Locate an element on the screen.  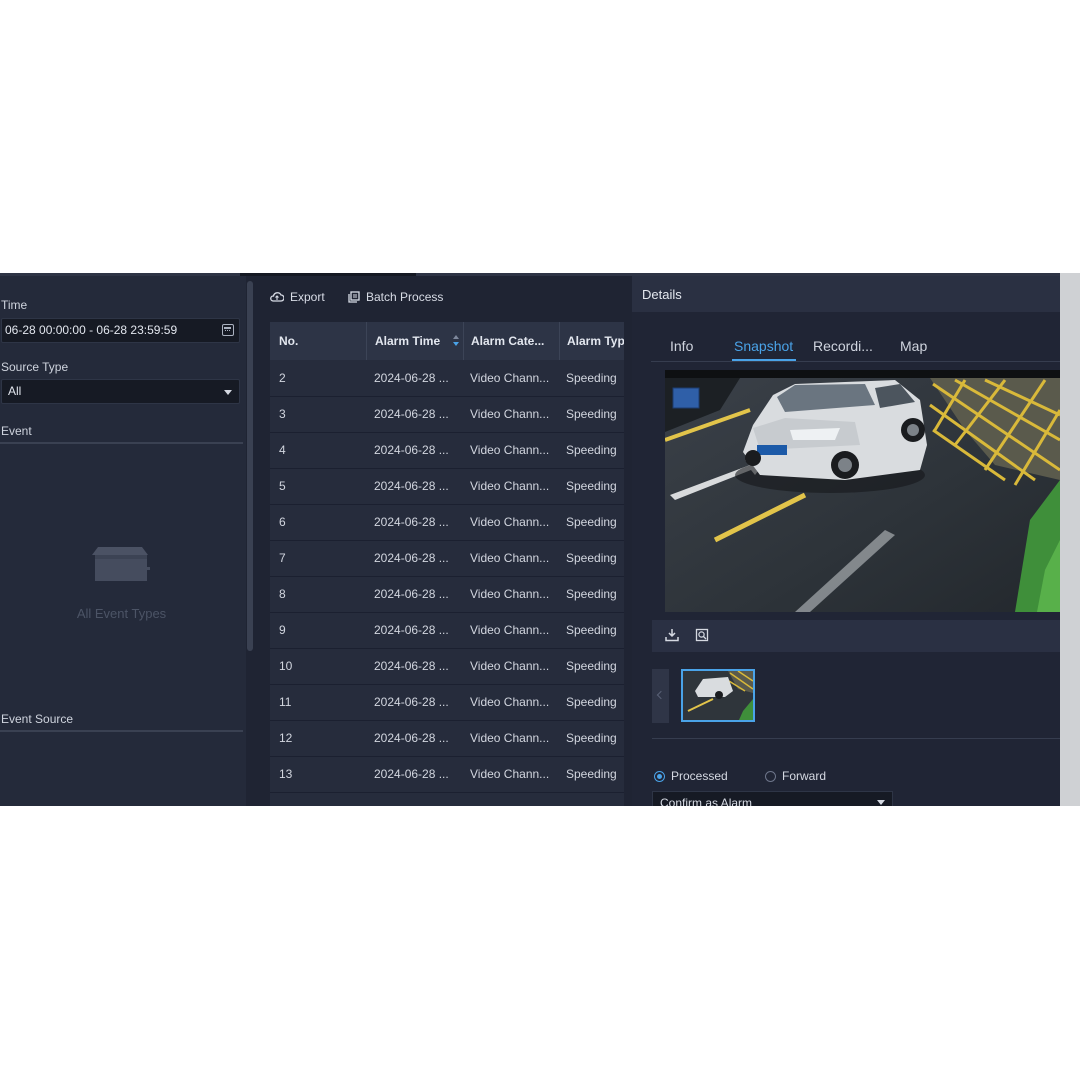
thumbnail-divider is located at coordinates (856, 738).